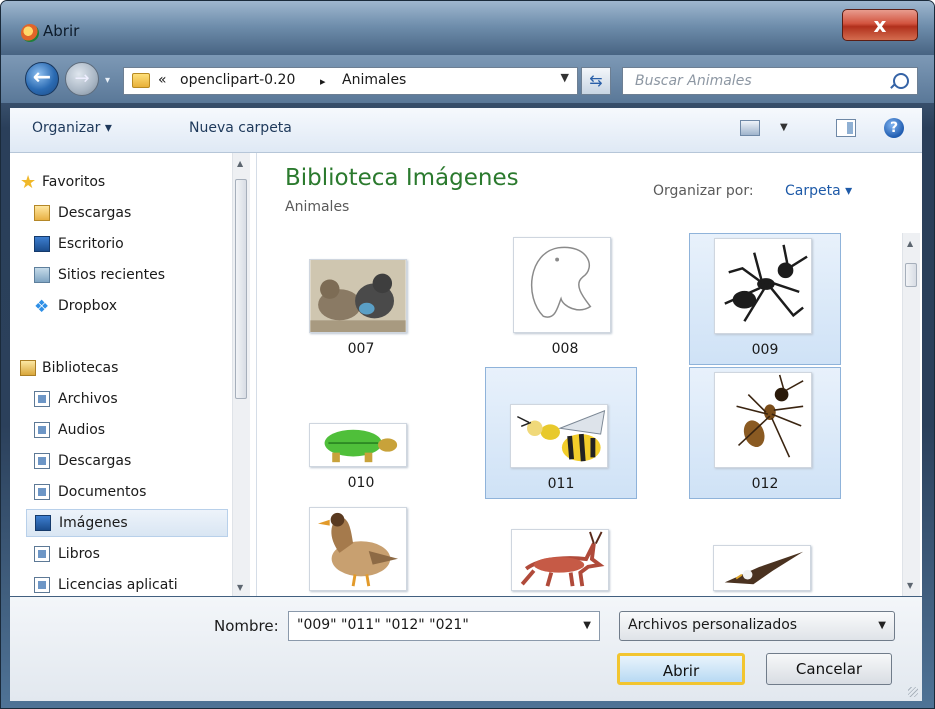 The width and height of the screenshot is (935, 709). I want to click on file-tile: 009, so click(765, 299).